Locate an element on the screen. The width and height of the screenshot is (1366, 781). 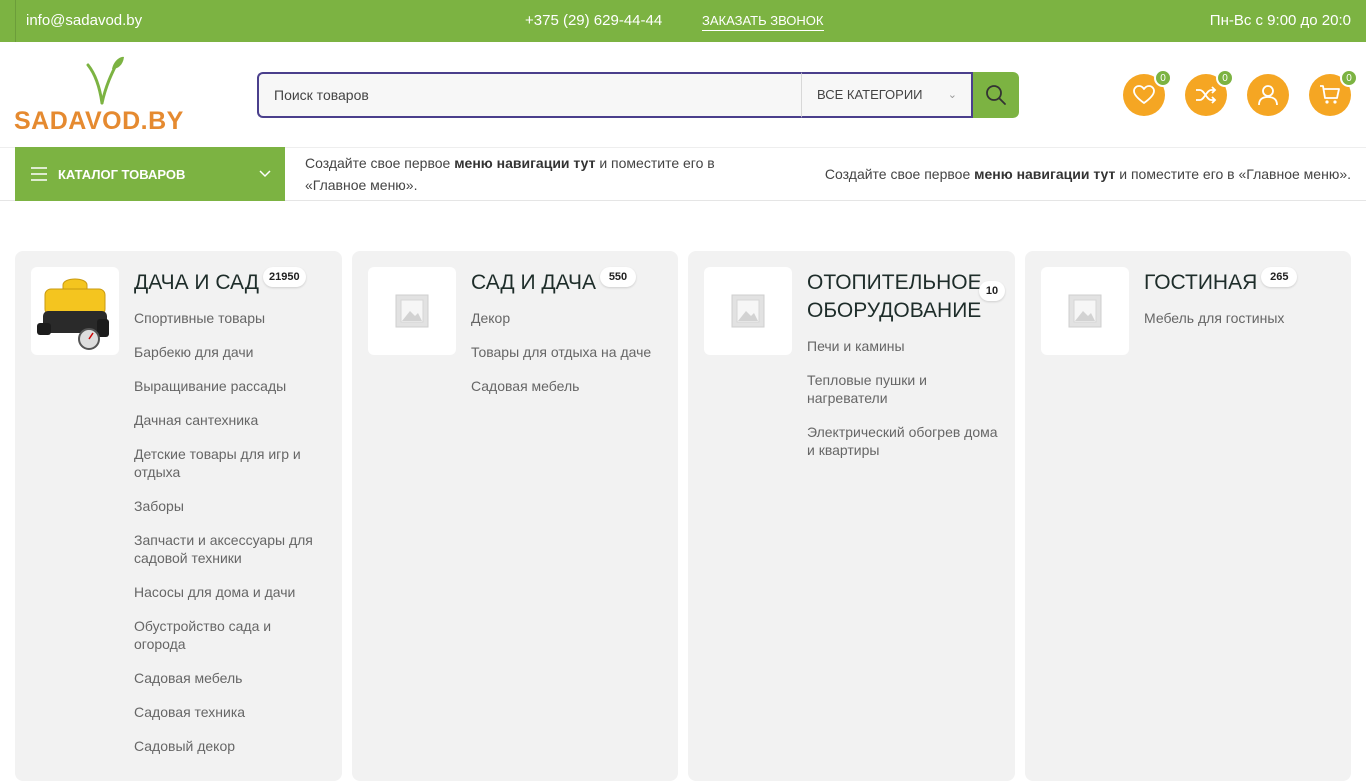
category-title: САД И ДАЧА 550 is located at coordinates (553, 282).